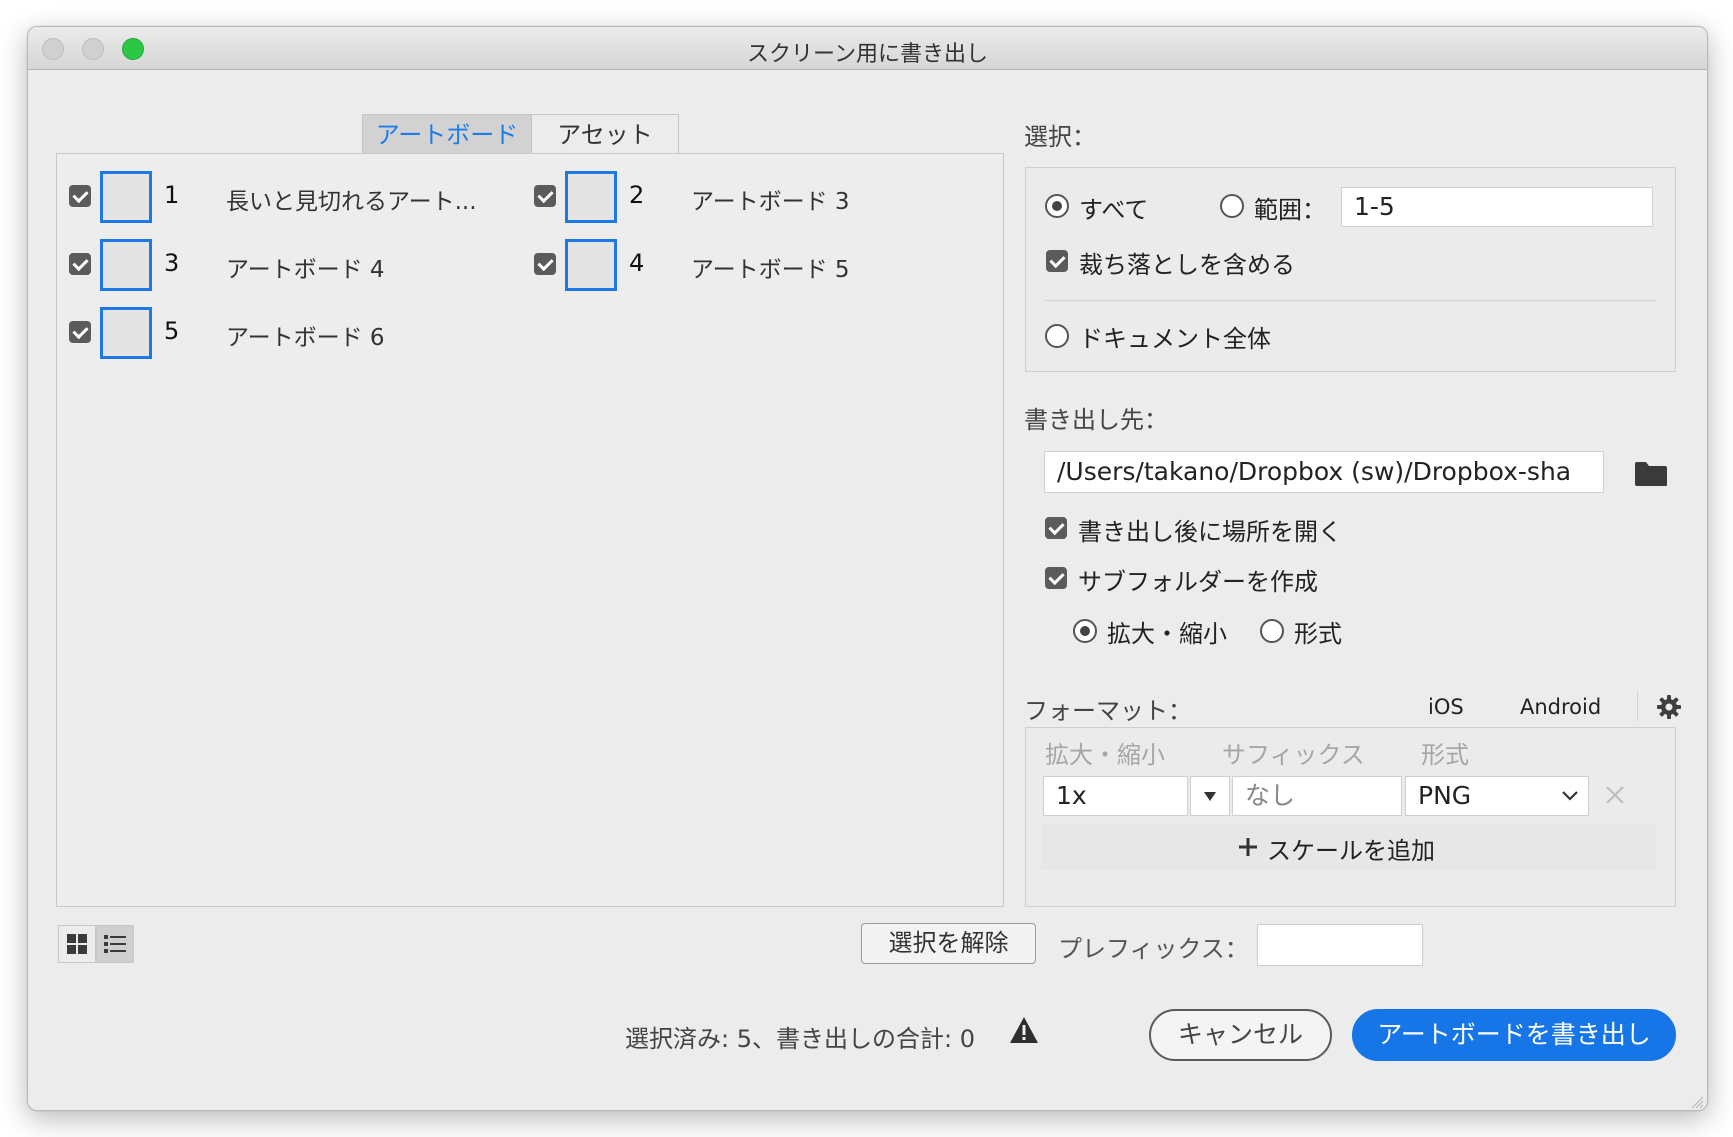  Describe the element at coordinates (545, 264) in the screenshot. I see `artboard-4-checkbox` at that location.